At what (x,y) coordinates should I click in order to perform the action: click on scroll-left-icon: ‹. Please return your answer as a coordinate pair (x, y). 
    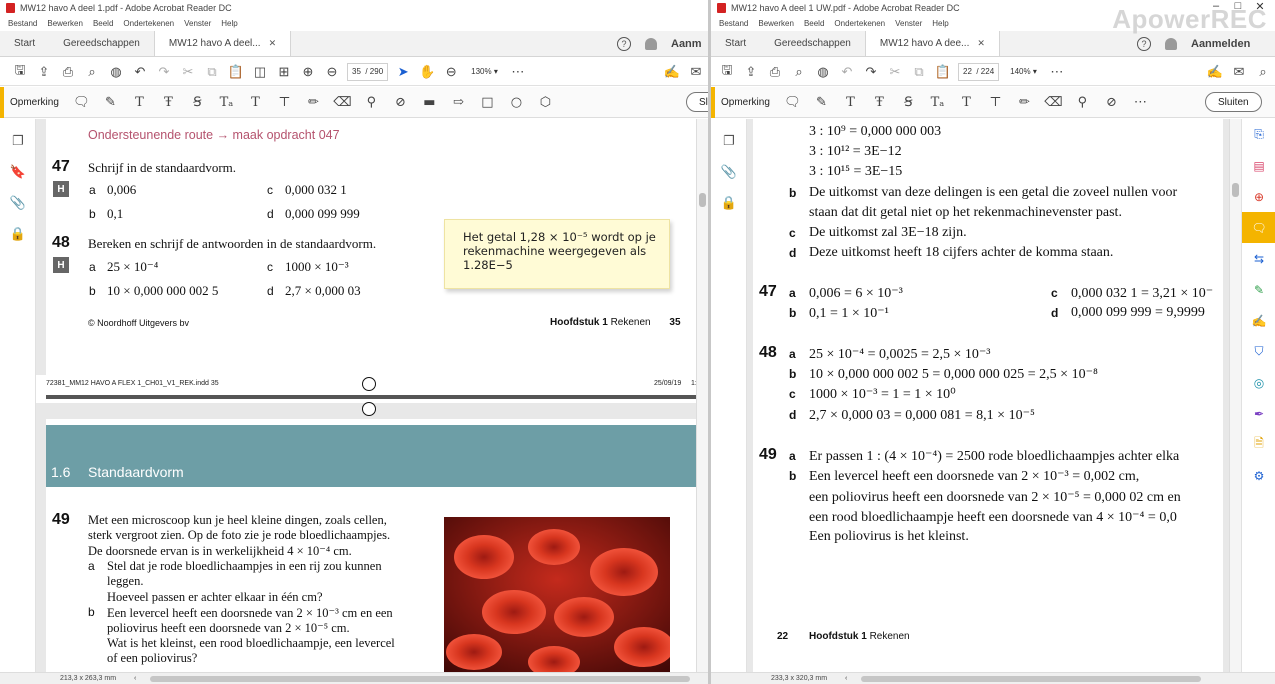
    Looking at the image, I should click on (135, 678).